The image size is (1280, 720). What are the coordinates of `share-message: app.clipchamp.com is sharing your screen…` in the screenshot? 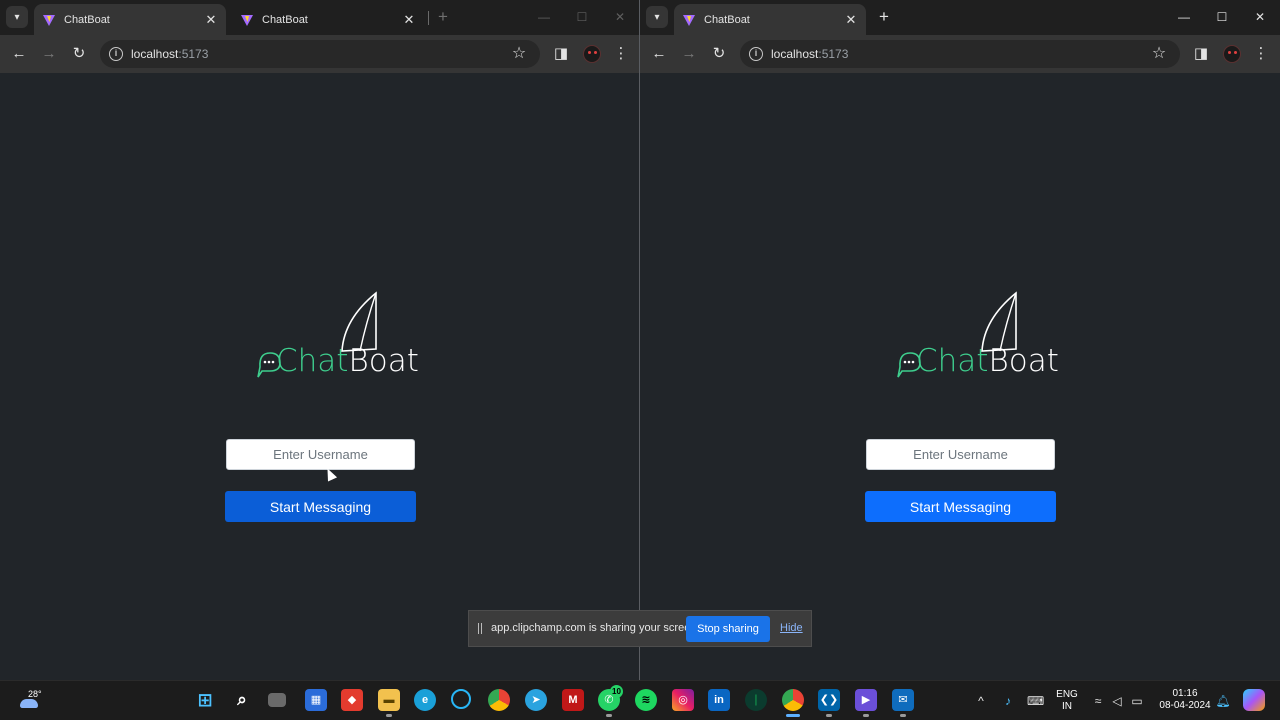 It's located at (595, 628).